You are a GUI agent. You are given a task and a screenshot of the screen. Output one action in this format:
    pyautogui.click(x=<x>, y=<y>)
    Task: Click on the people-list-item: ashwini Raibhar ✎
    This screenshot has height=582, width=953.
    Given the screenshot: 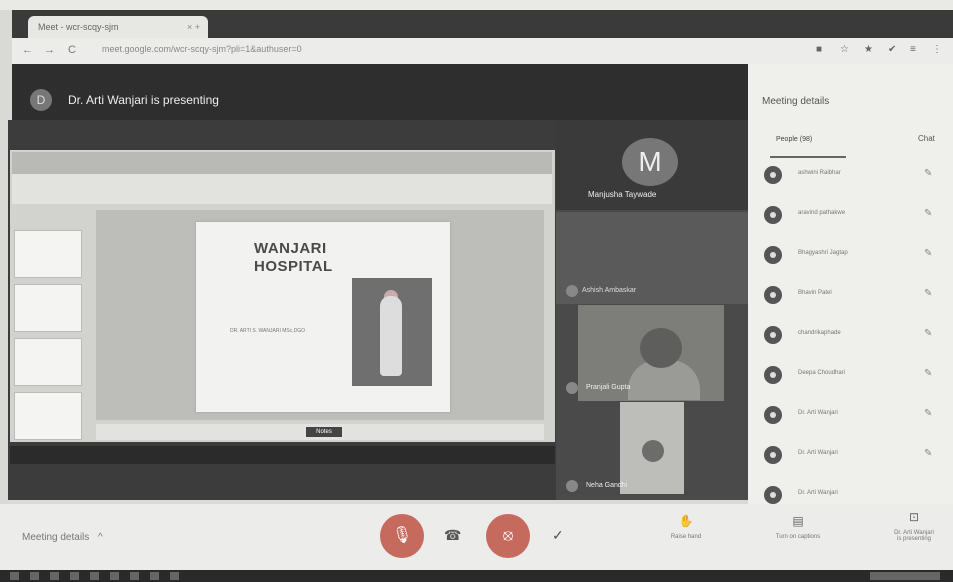 What is the action you would take?
    pyautogui.click(x=855, y=175)
    